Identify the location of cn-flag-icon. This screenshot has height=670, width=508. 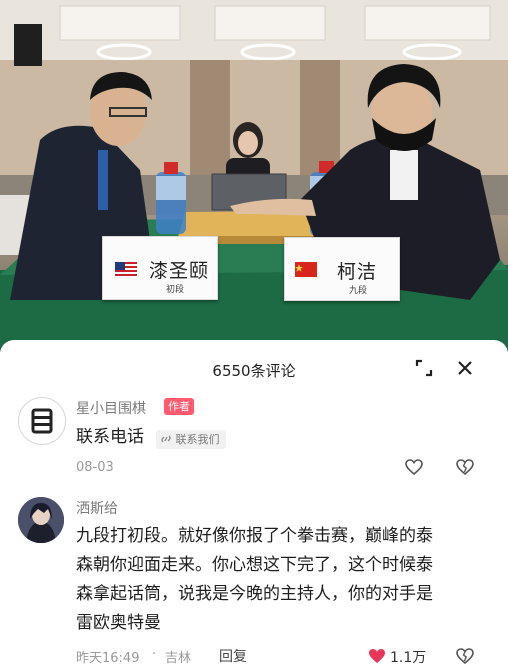
(306, 269).